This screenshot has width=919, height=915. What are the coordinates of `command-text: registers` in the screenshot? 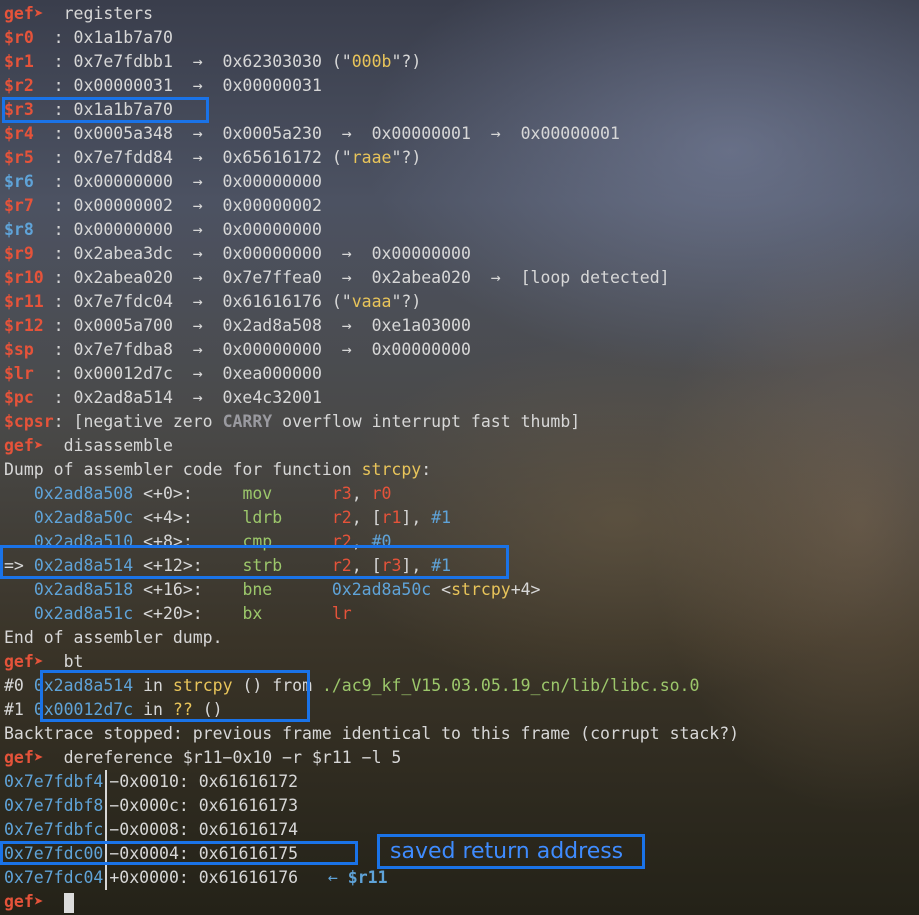 It's located at (98, 13).